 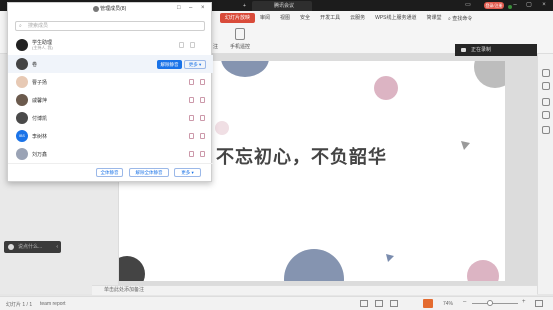 What do you see at coordinates (301, 157) in the screenshot?
I see `slide-title: 不忘初心，不负韶华` at bounding box center [301, 157].